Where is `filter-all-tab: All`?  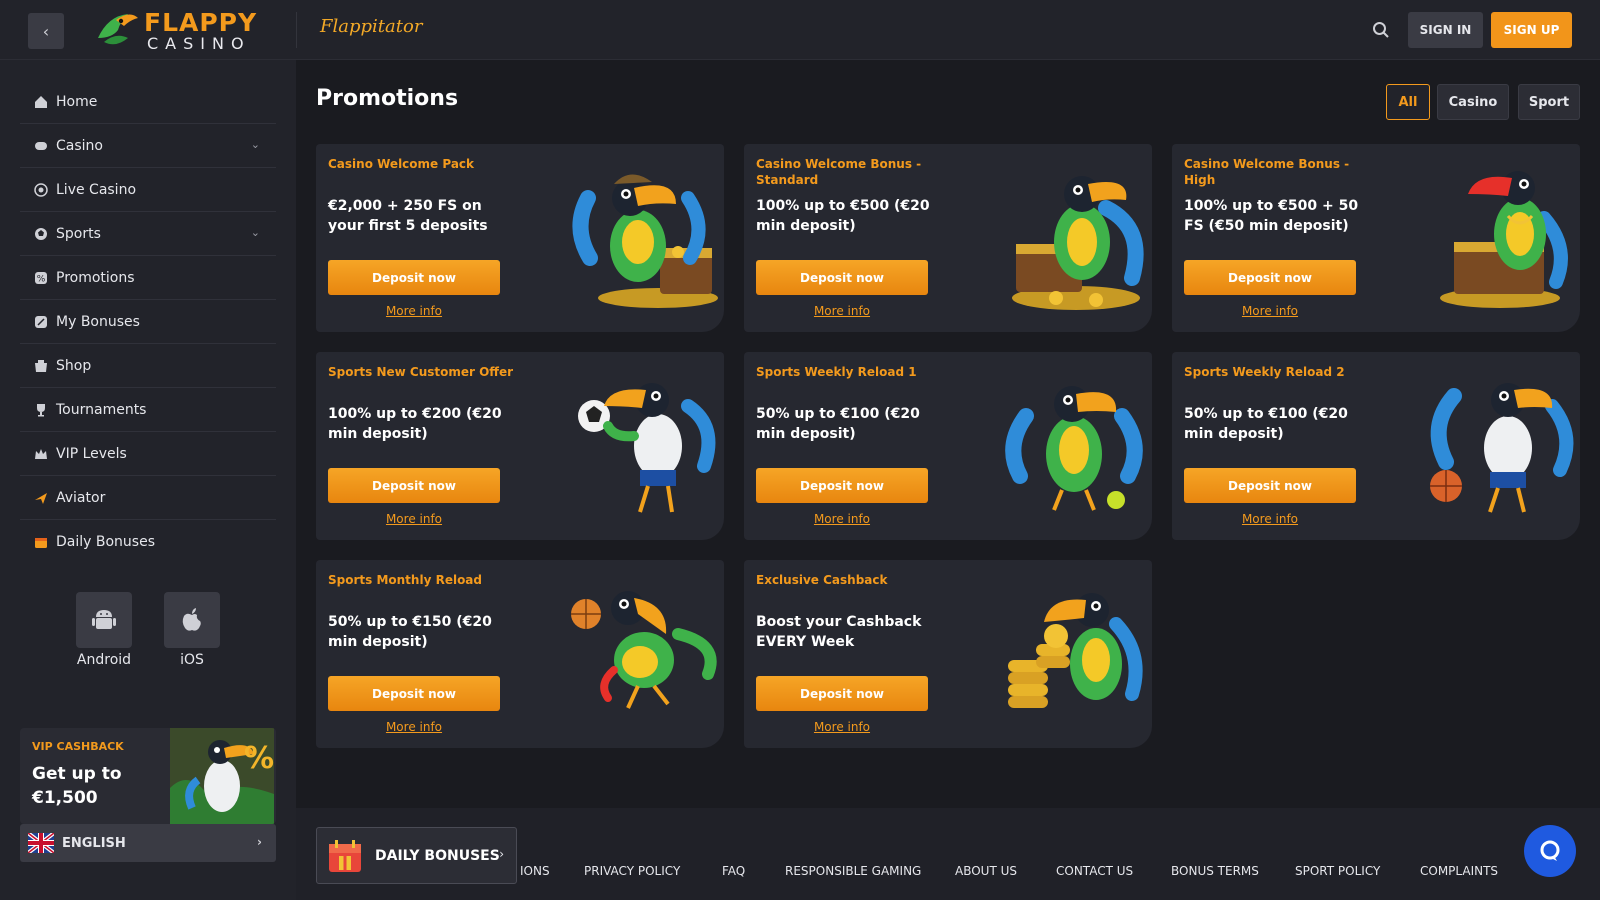 filter-all-tab: All is located at coordinates (1408, 102).